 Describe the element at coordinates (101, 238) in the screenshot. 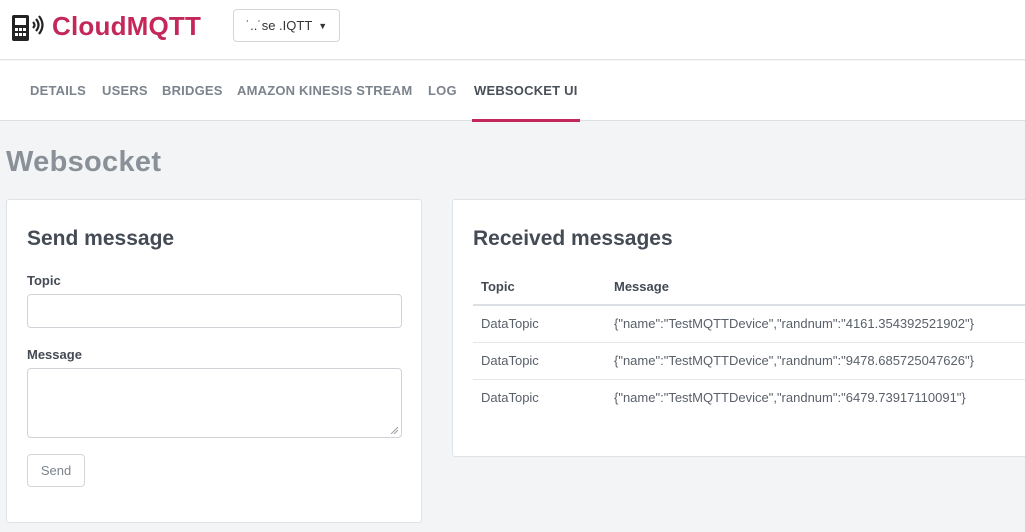

I see `send-message-title: Send message` at that location.